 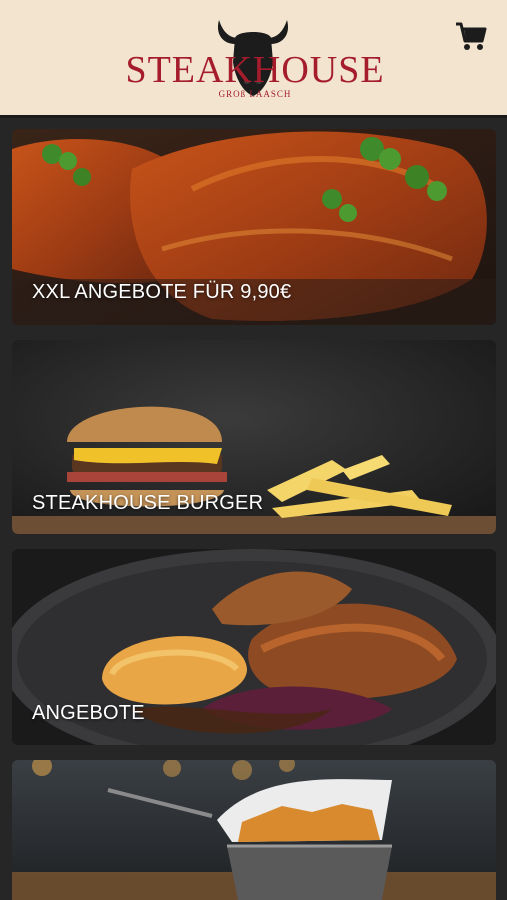 I want to click on app-header: STEAKHOUSE GROß LAASCH, so click(x=253, y=59).